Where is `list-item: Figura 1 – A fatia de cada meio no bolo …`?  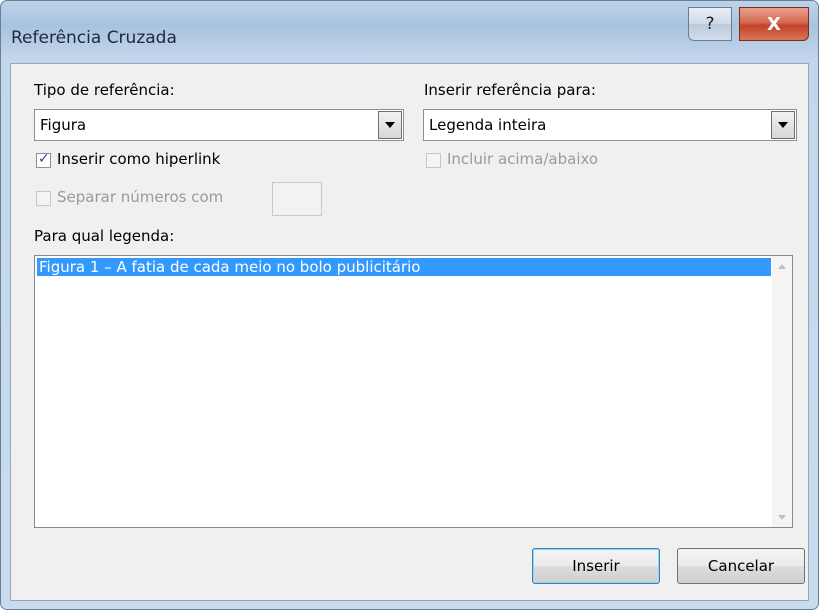 list-item: Figura 1 – A fatia de cada meio no bolo … is located at coordinates (404, 267).